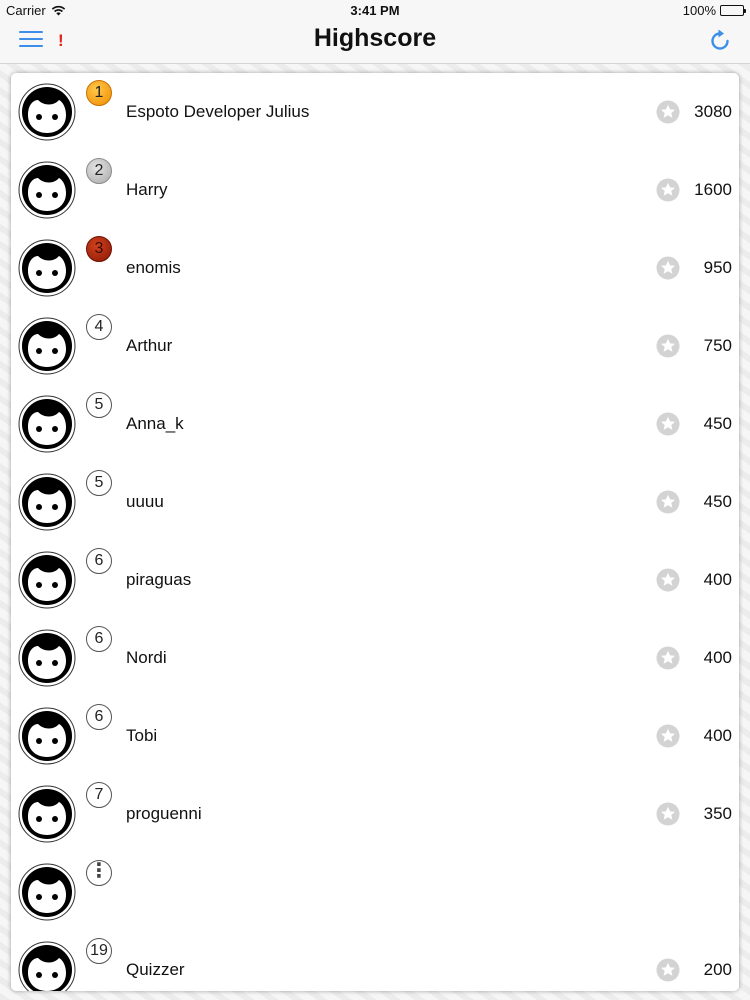 This screenshot has width=750, height=1000. What do you see at coordinates (146, 657) in the screenshot?
I see `player-name: Nordi` at bounding box center [146, 657].